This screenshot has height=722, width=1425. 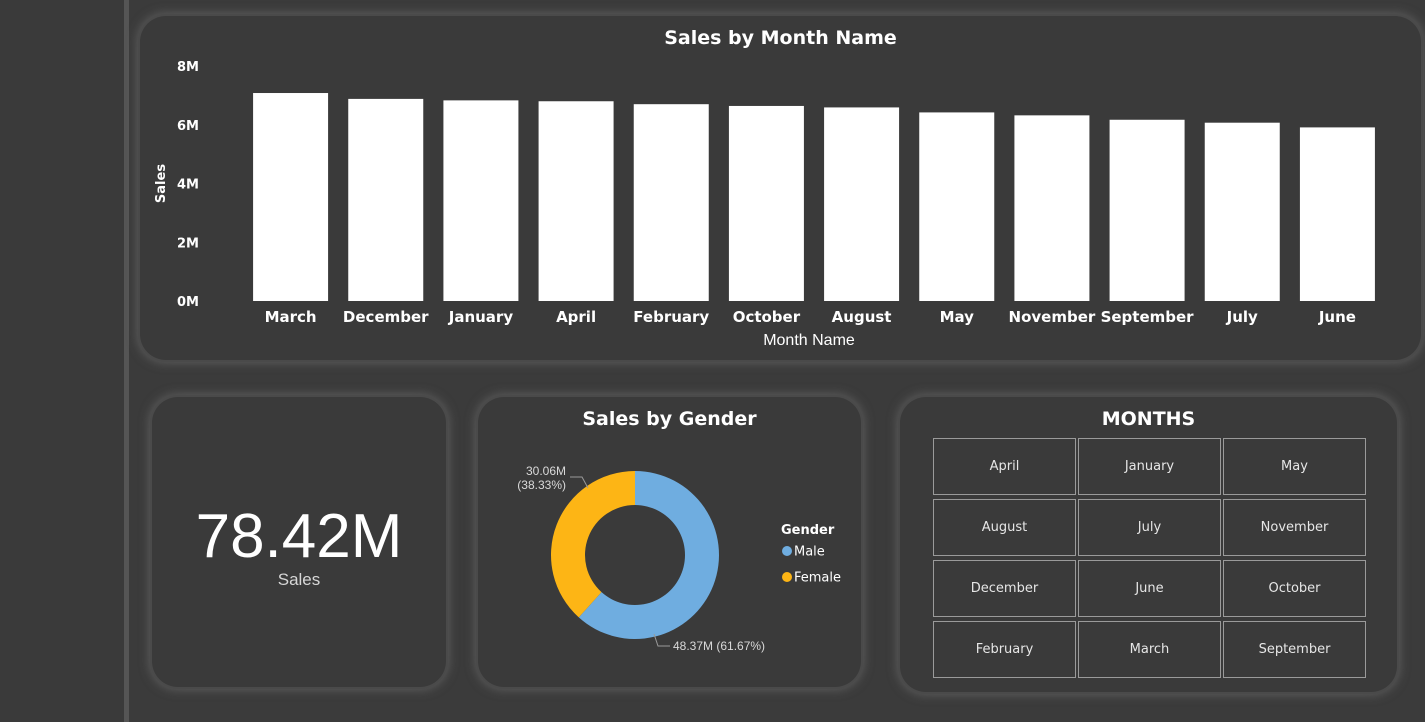 I want to click on bar-september, so click(x=1147, y=210).